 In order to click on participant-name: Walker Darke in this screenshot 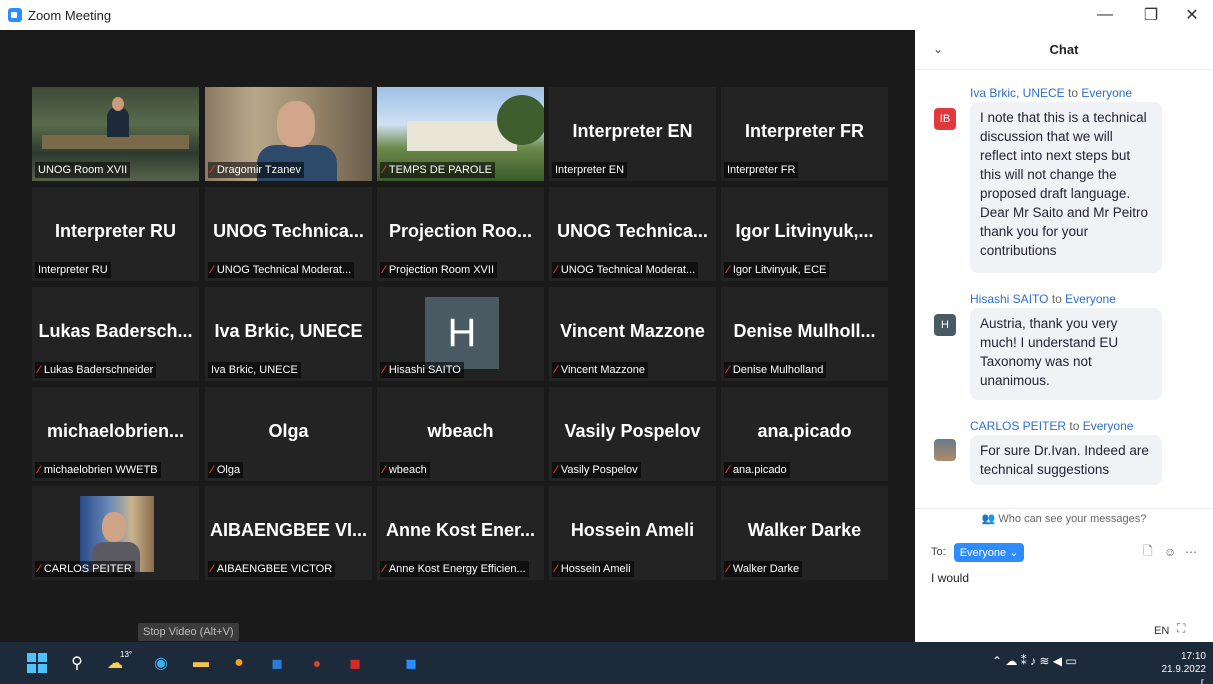, I will do `click(766, 569)`.